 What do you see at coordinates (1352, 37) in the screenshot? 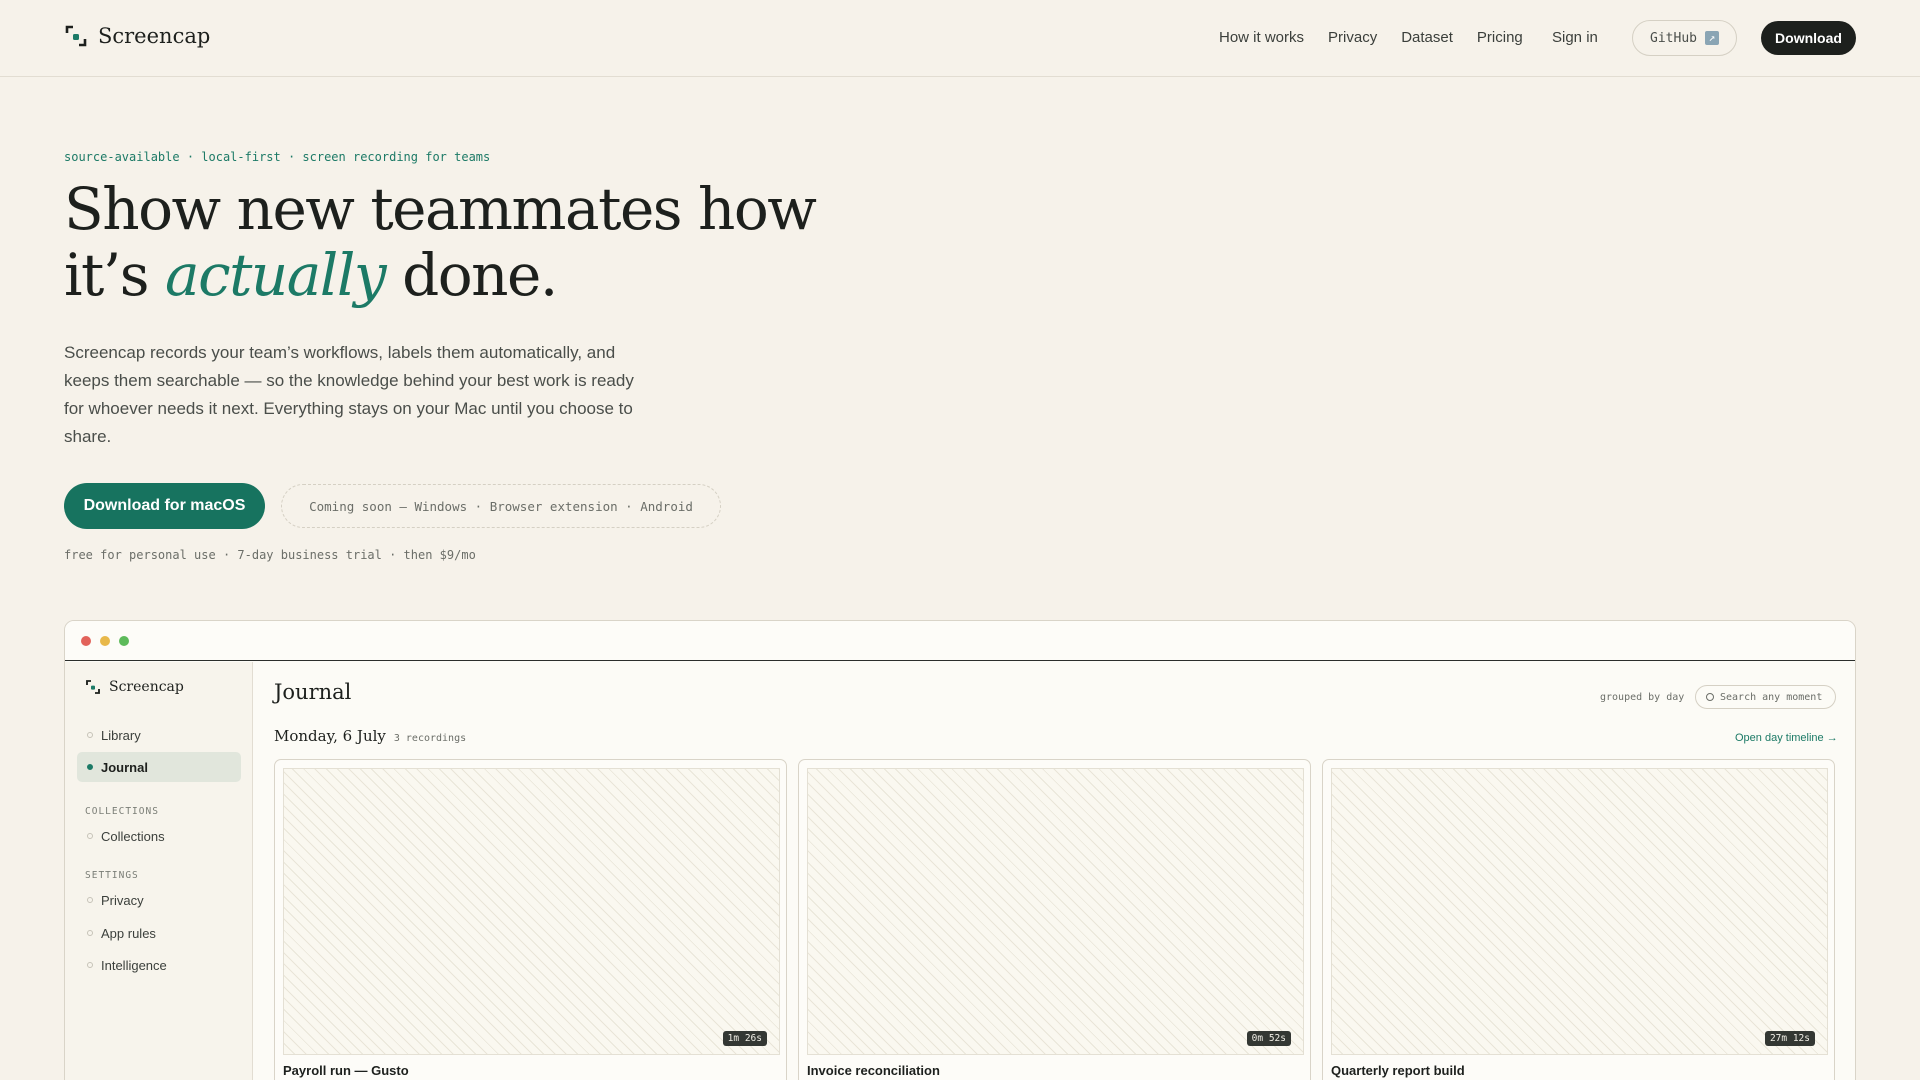
I see `nav-link-privacy: Privacy` at bounding box center [1352, 37].